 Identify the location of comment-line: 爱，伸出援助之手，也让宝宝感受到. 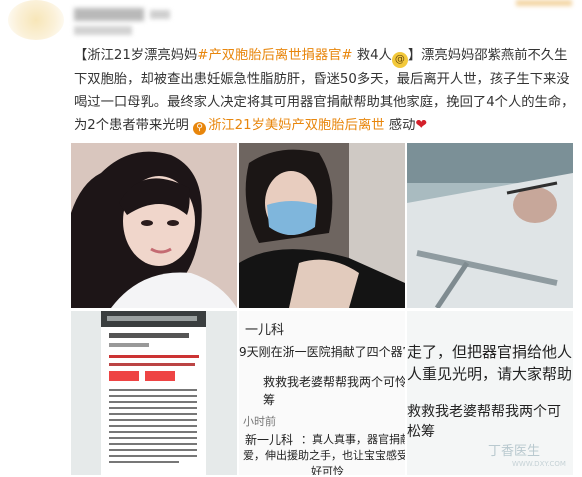
(324, 455).